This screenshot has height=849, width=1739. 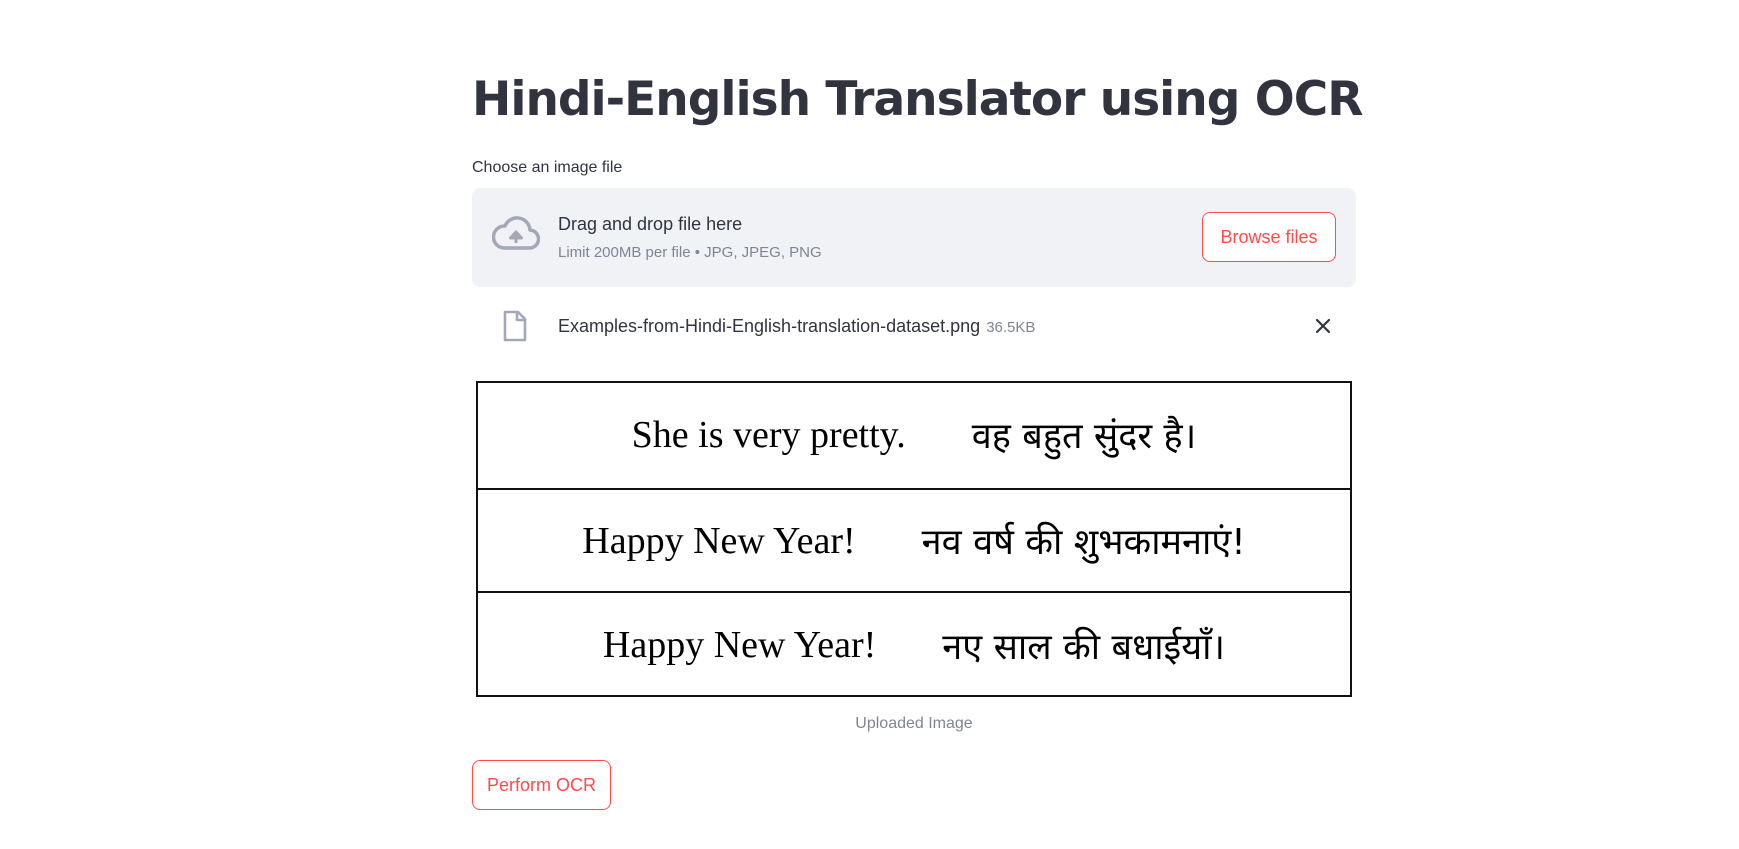 I want to click on dropzone-limit: Limit 200MB per file • JPG, JPEG, PNG, so click(x=690, y=252).